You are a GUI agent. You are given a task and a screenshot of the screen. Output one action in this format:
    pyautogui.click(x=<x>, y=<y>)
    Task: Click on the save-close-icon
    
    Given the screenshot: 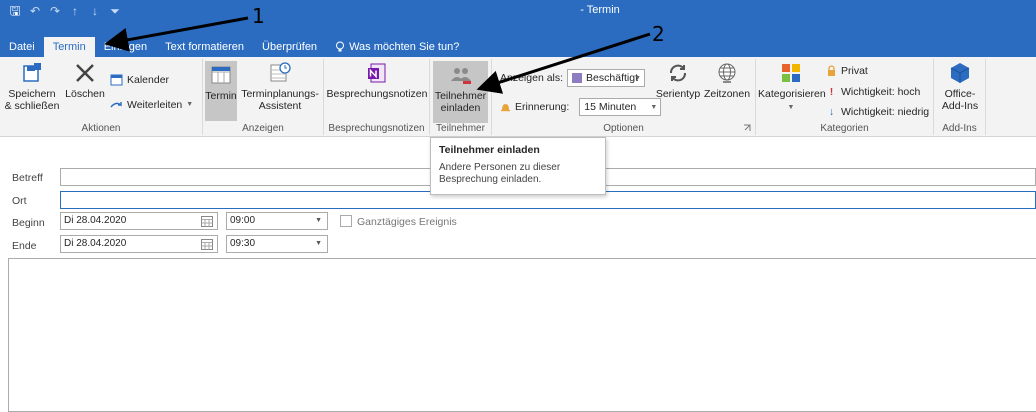 What is the action you would take?
    pyautogui.click(x=32, y=72)
    